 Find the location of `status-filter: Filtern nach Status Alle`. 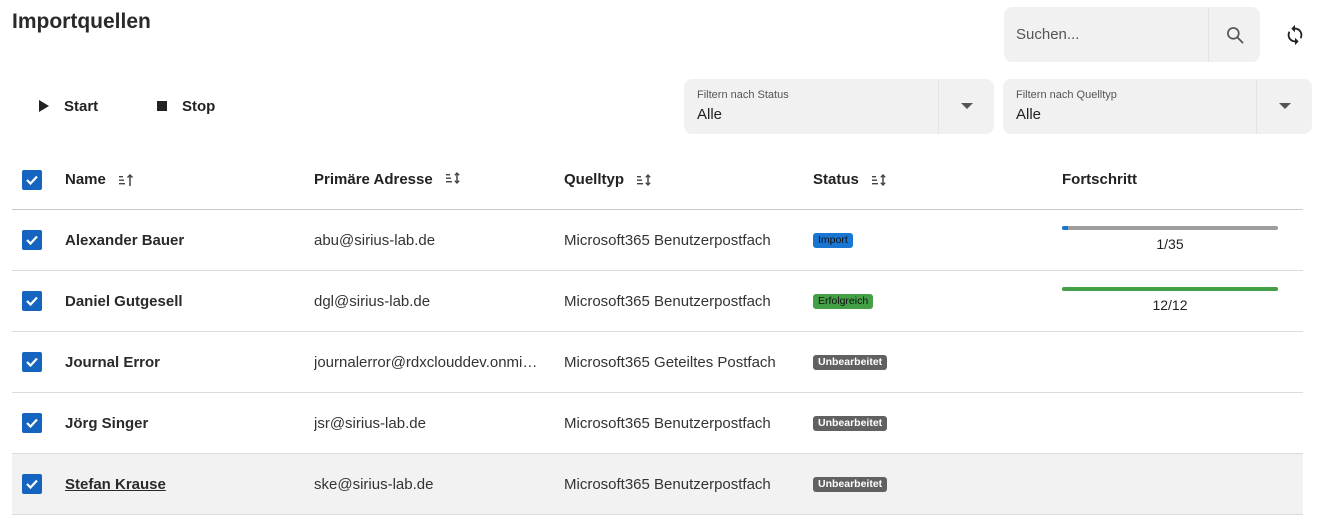

status-filter: Filtern nach Status Alle is located at coordinates (839, 106).